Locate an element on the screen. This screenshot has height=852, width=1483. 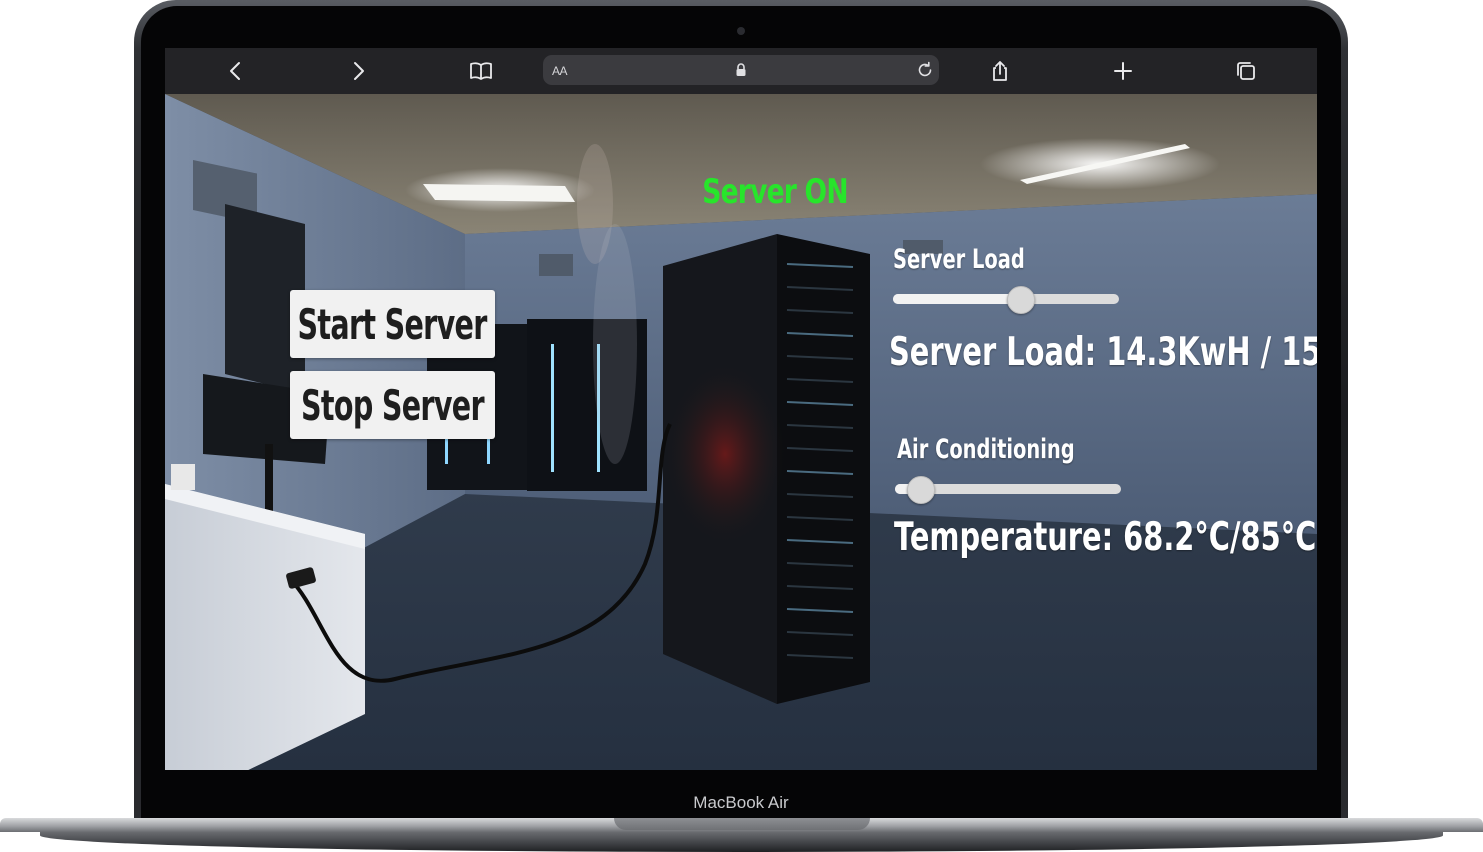
browser-toolbar: AA is located at coordinates (741, 71).